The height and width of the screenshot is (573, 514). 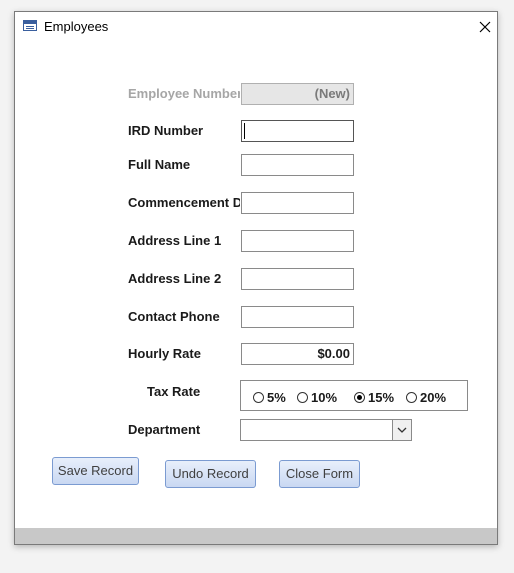 I want to click on tax-rate-option-group: 5% 10% 15% 20%, so click(x=354, y=395).